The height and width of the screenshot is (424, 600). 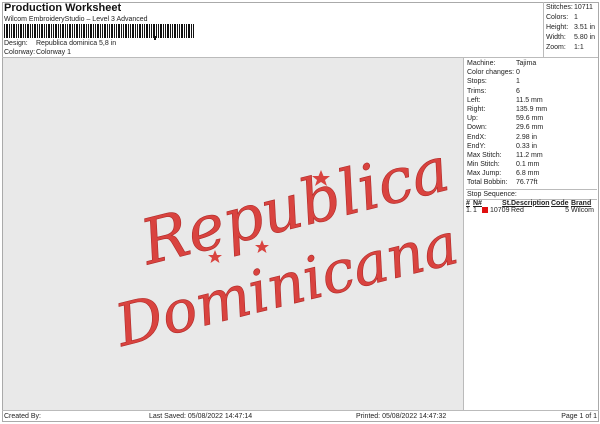 What do you see at coordinates (505, 155) in the screenshot?
I see `info-row: Max Stitch: 11.2 mm` at bounding box center [505, 155].